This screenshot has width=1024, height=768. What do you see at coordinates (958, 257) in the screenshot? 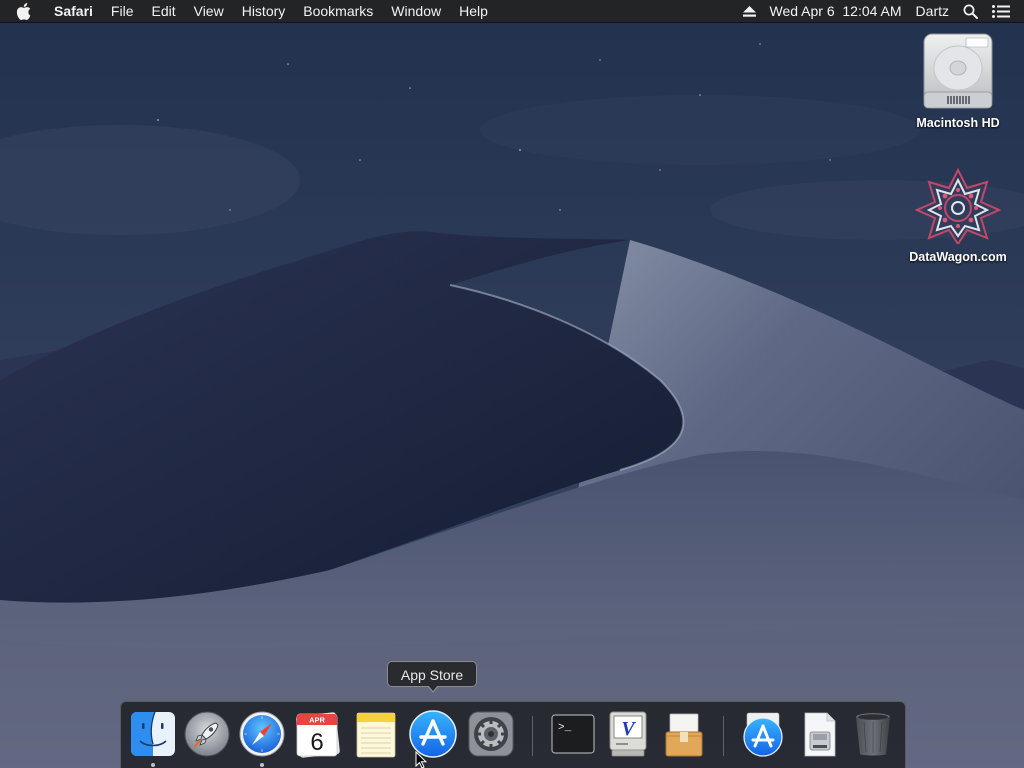
I see `desktop-icon-label: DataWagon.com` at bounding box center [958, 257].